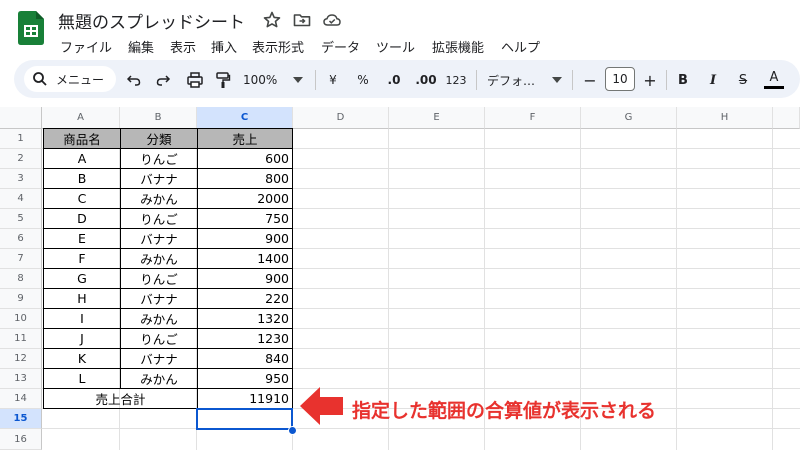 The width and height of the screenshot is (800, 450). Describe the element at coordinates (292, 430) in the screenshot. I see `fill-handle` at that location.